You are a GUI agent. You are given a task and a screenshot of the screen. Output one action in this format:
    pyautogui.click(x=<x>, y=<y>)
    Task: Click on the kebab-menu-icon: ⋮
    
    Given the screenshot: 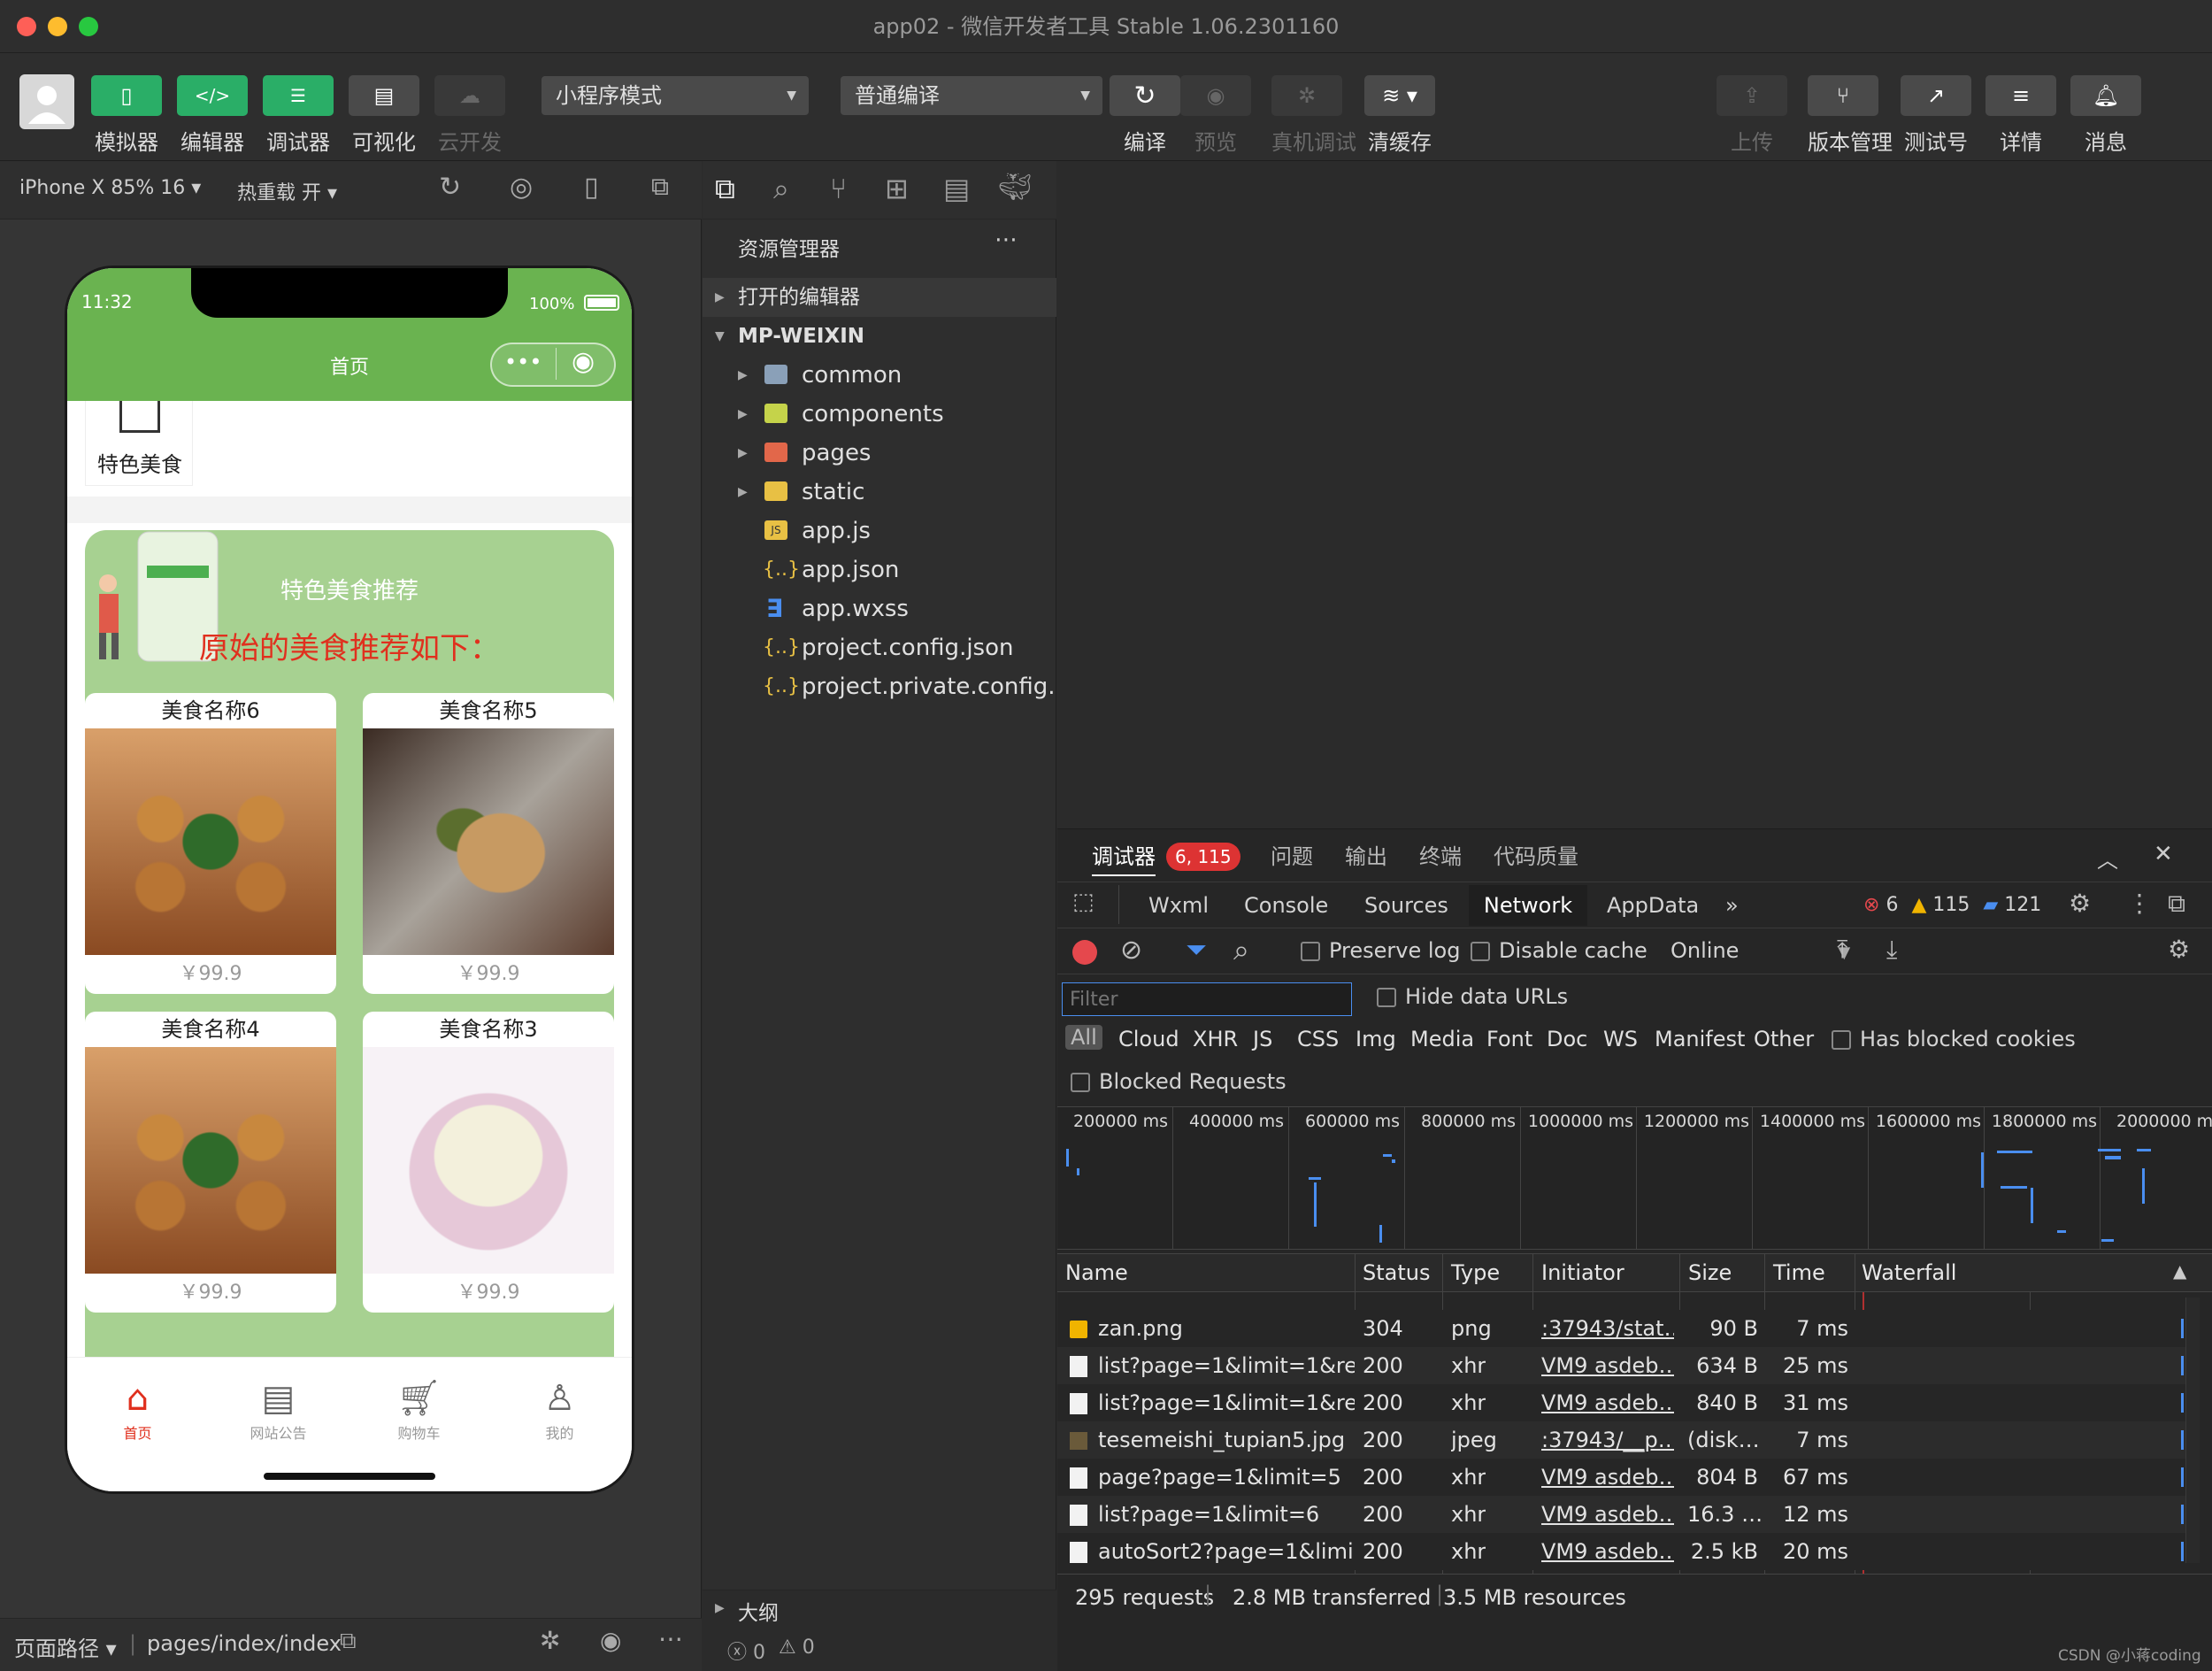 What is the action you would take?
    pyautogui.click(x=2140, y=903)
    